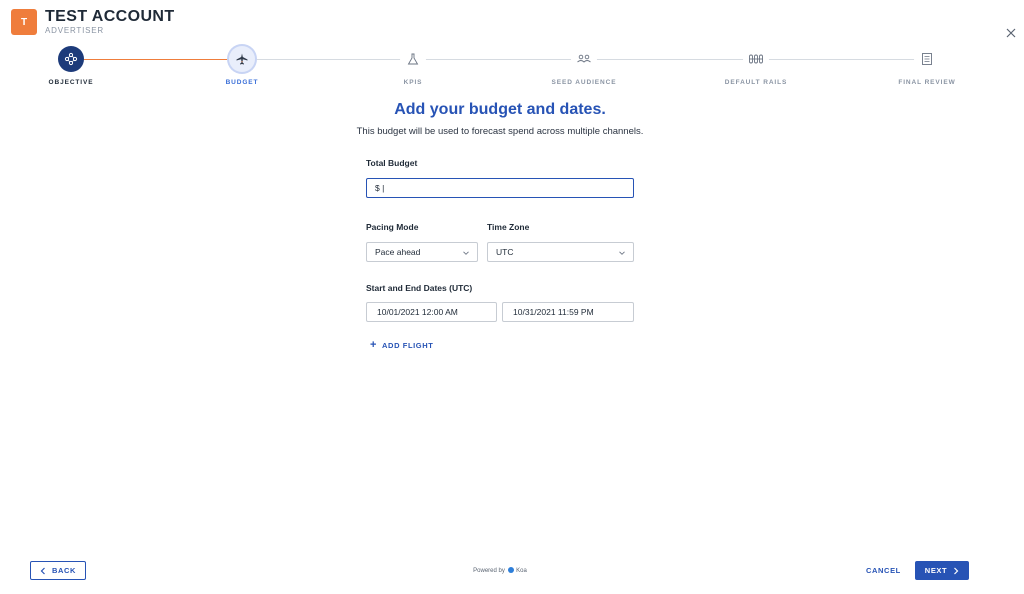 Image resolution: width=1024 pixels, height=594 pixels. Describe the element at coordinates (110, 16) in the screenshot. I see `account-name: TEST ACCOUNT` at that location.